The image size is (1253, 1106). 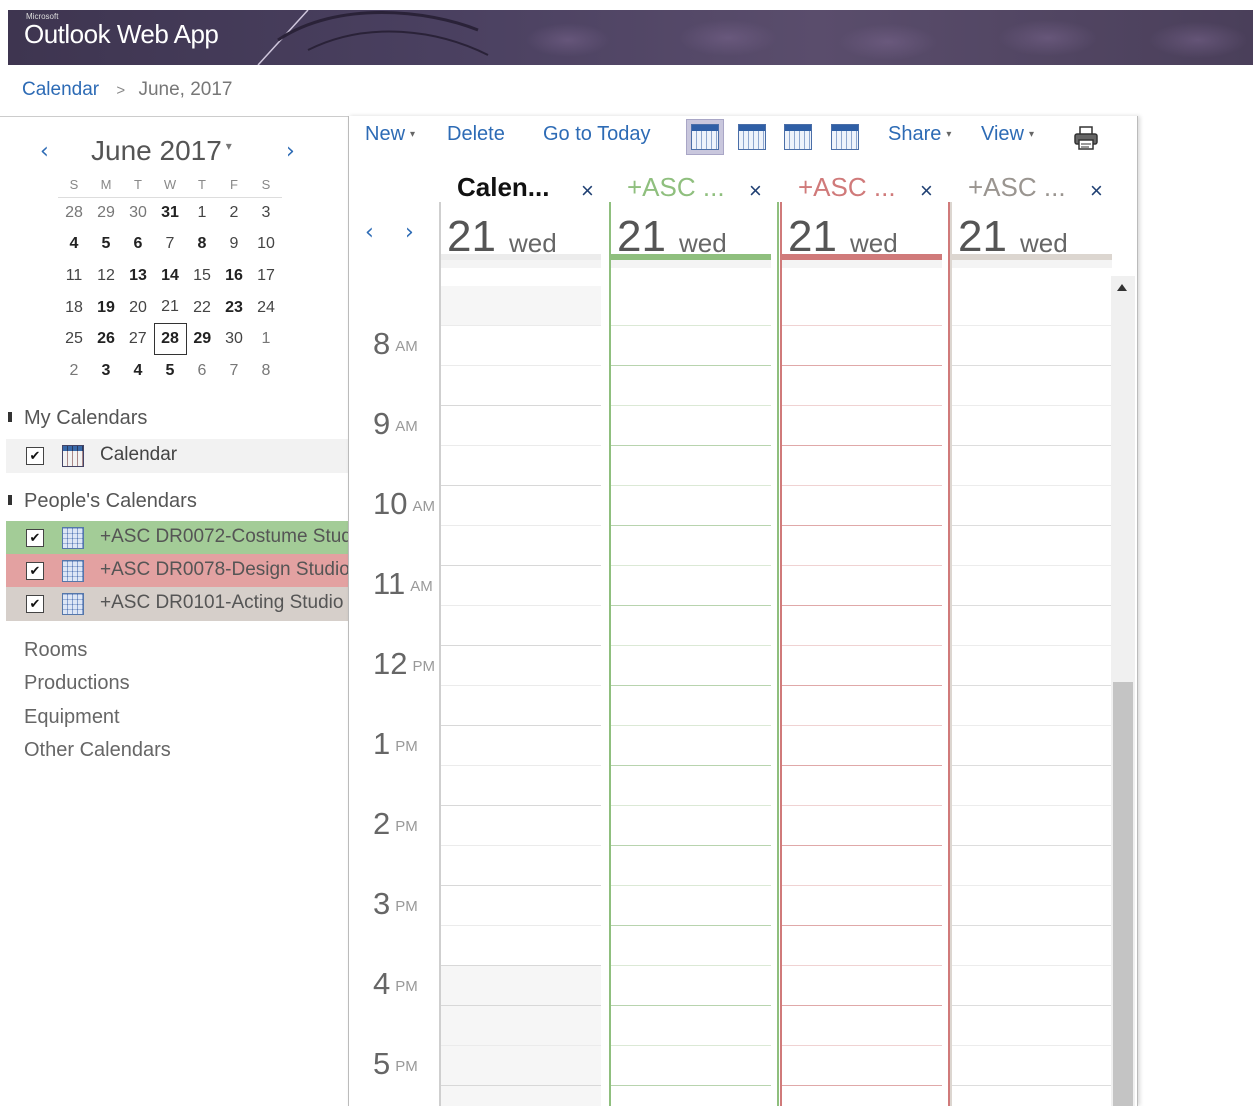 I want to click on go-to-today-button: Go to Today, so click(x=596, y=134).